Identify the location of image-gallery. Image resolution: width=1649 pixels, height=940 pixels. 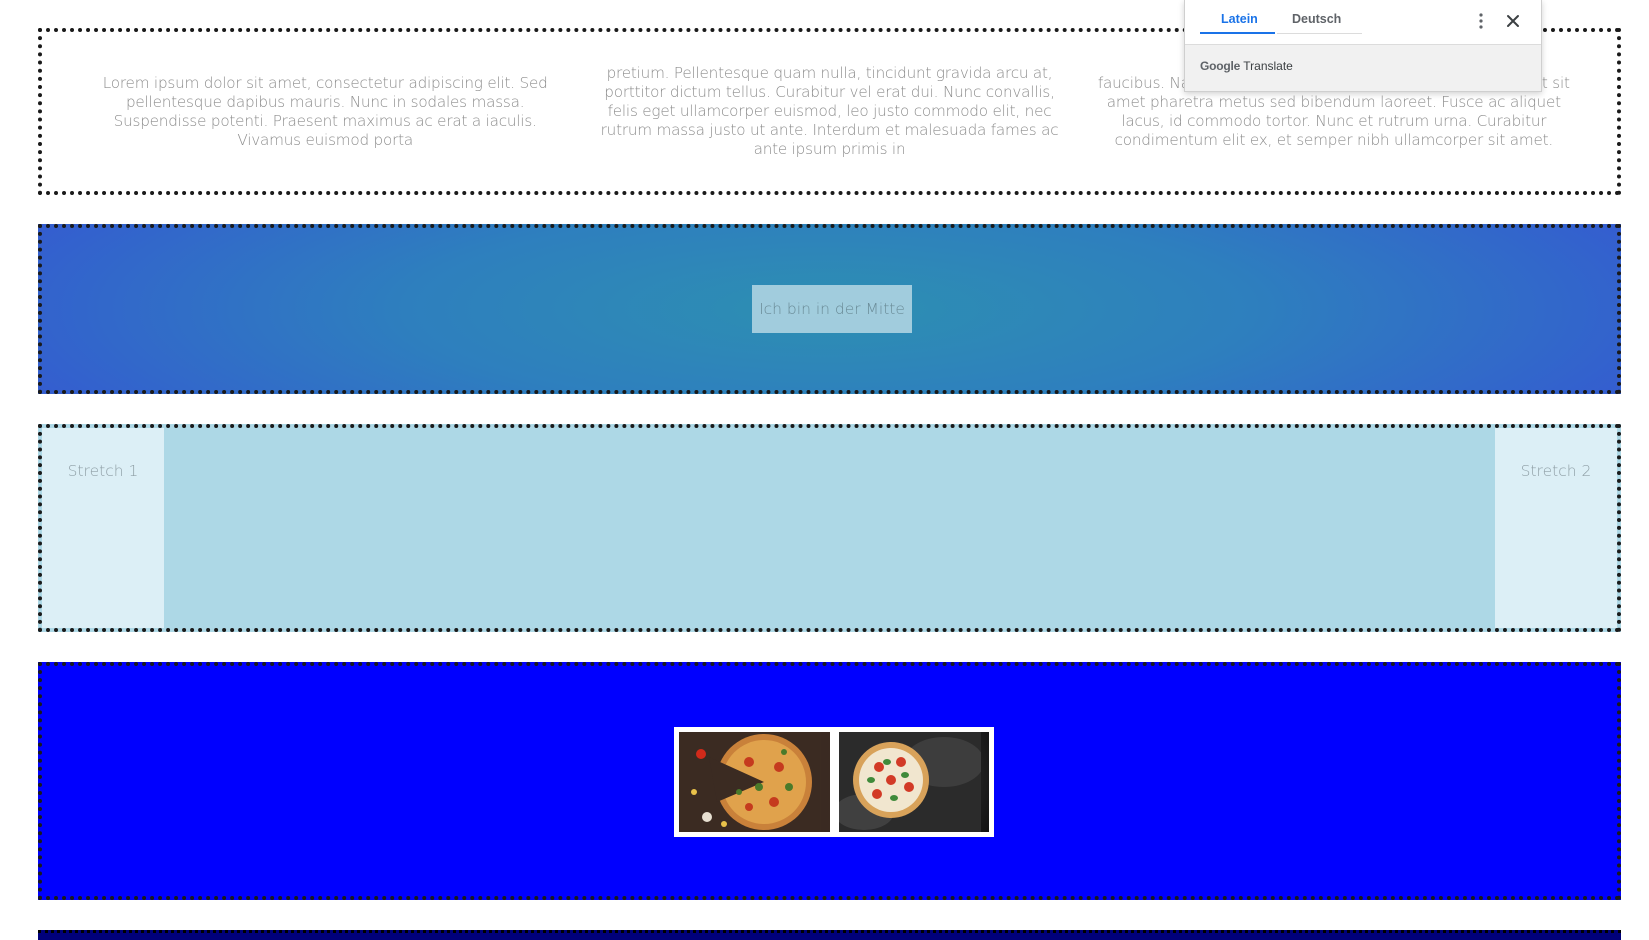
(834, 782).